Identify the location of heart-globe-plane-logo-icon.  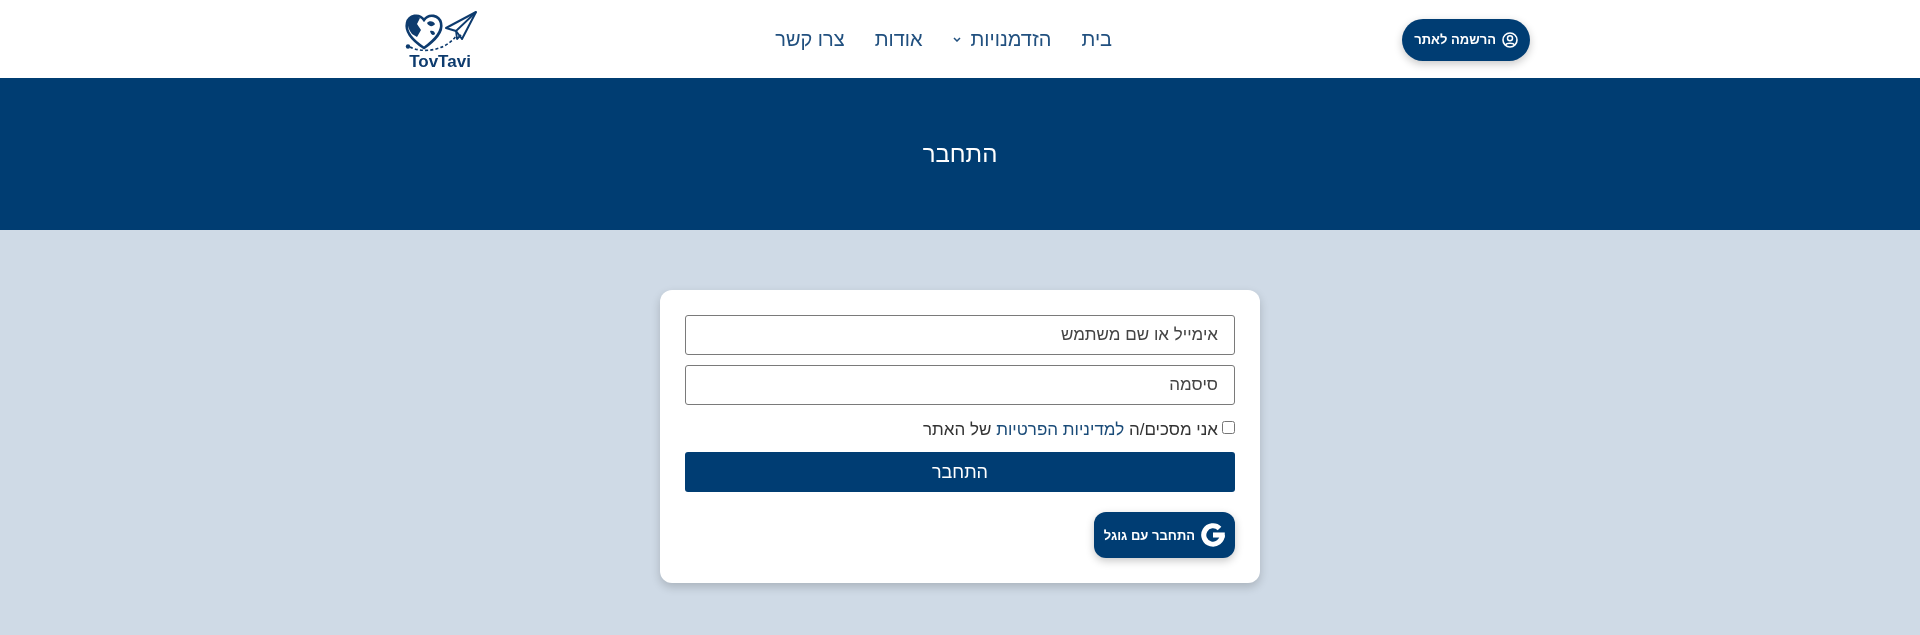
(440, 30).